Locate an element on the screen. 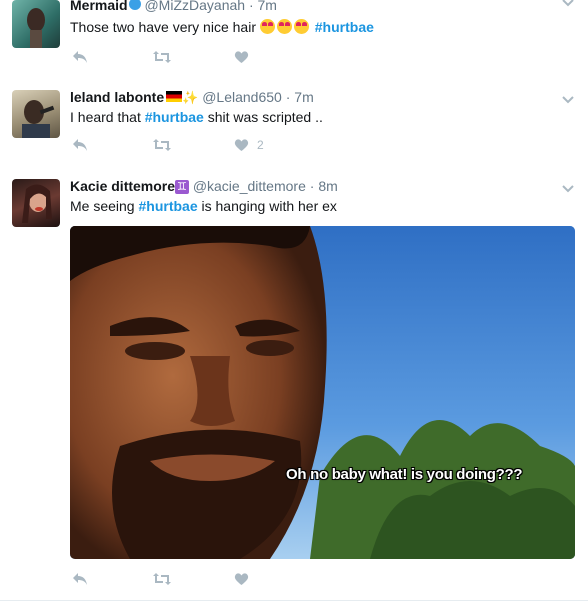  timestamp: 8m is located at coordinates (327, 186).